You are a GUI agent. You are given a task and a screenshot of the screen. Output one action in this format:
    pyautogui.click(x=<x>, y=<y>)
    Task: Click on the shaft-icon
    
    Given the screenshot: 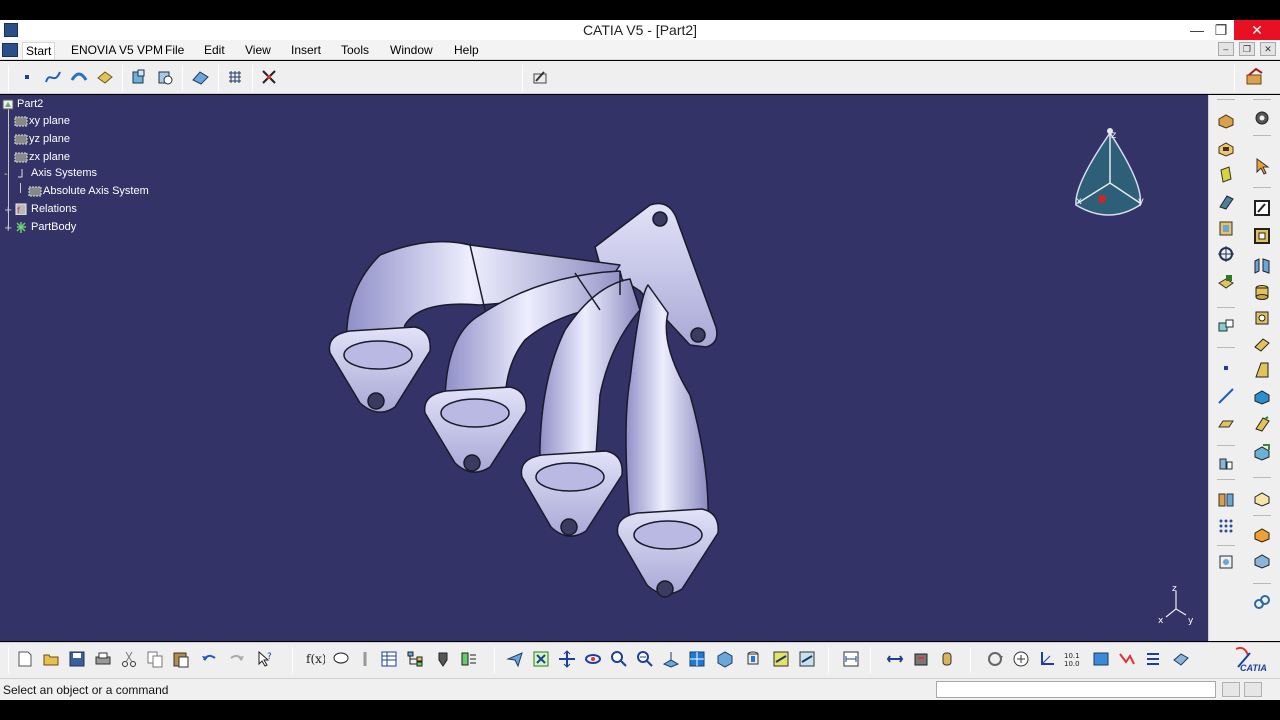 What is the action you would take?
    pyautogui.click(x=1226, y=174)
    